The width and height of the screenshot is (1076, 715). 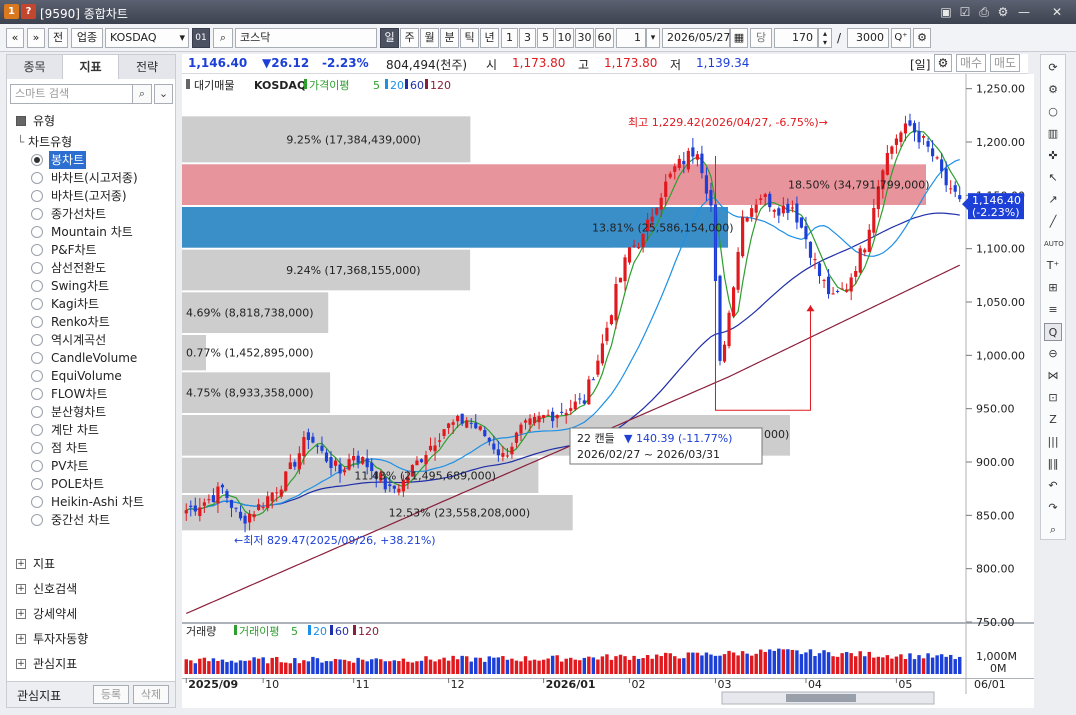 I want to click on zoom-out-icon: ⊖, so click(x=1053, y=354).